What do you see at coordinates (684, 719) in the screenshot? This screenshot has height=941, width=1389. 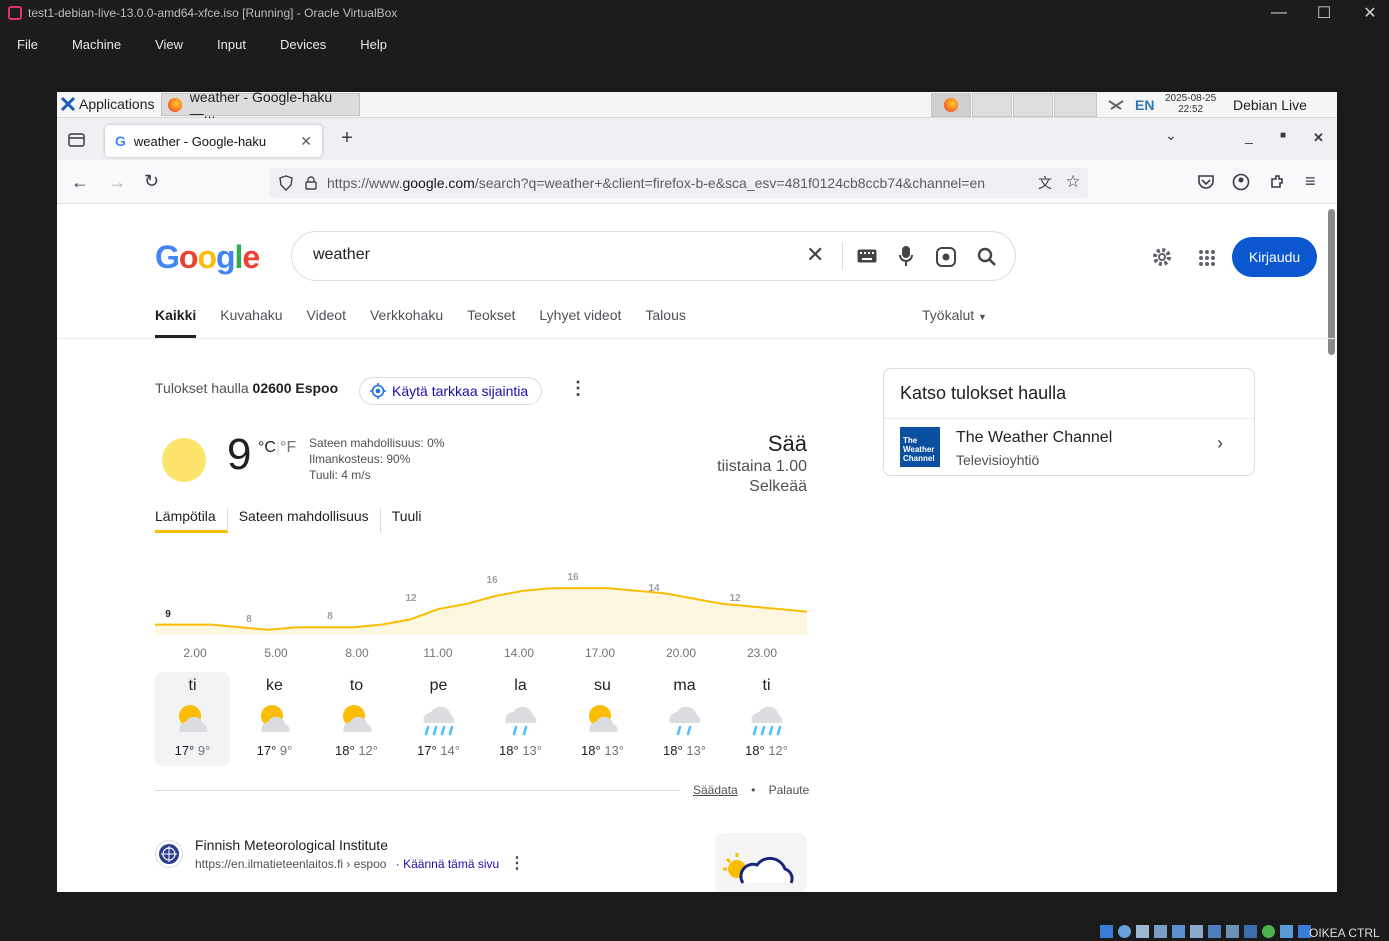 I see `forecast-day: ma 18° 13°` at bounding box center [684, 719].